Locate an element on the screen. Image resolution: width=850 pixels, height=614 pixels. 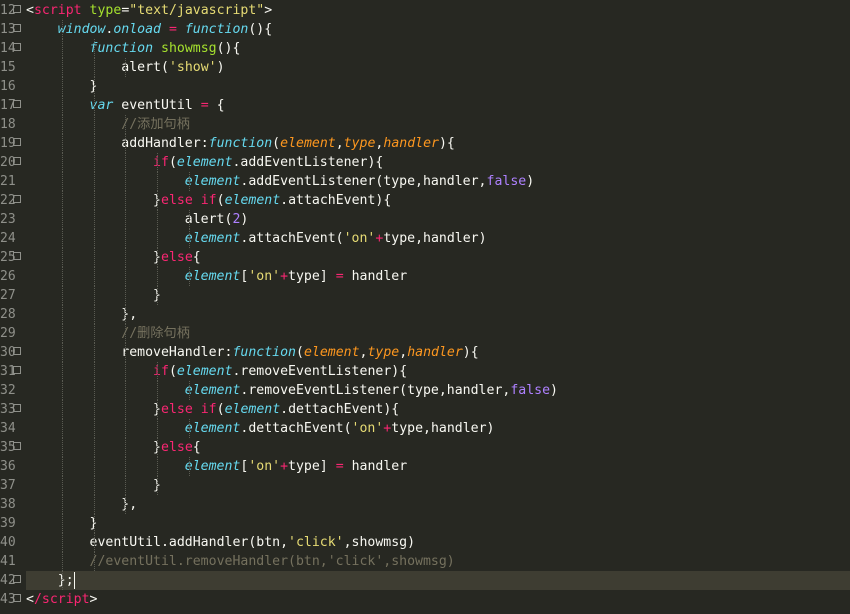
line-number: 41 is located at coordinates (8, 561).